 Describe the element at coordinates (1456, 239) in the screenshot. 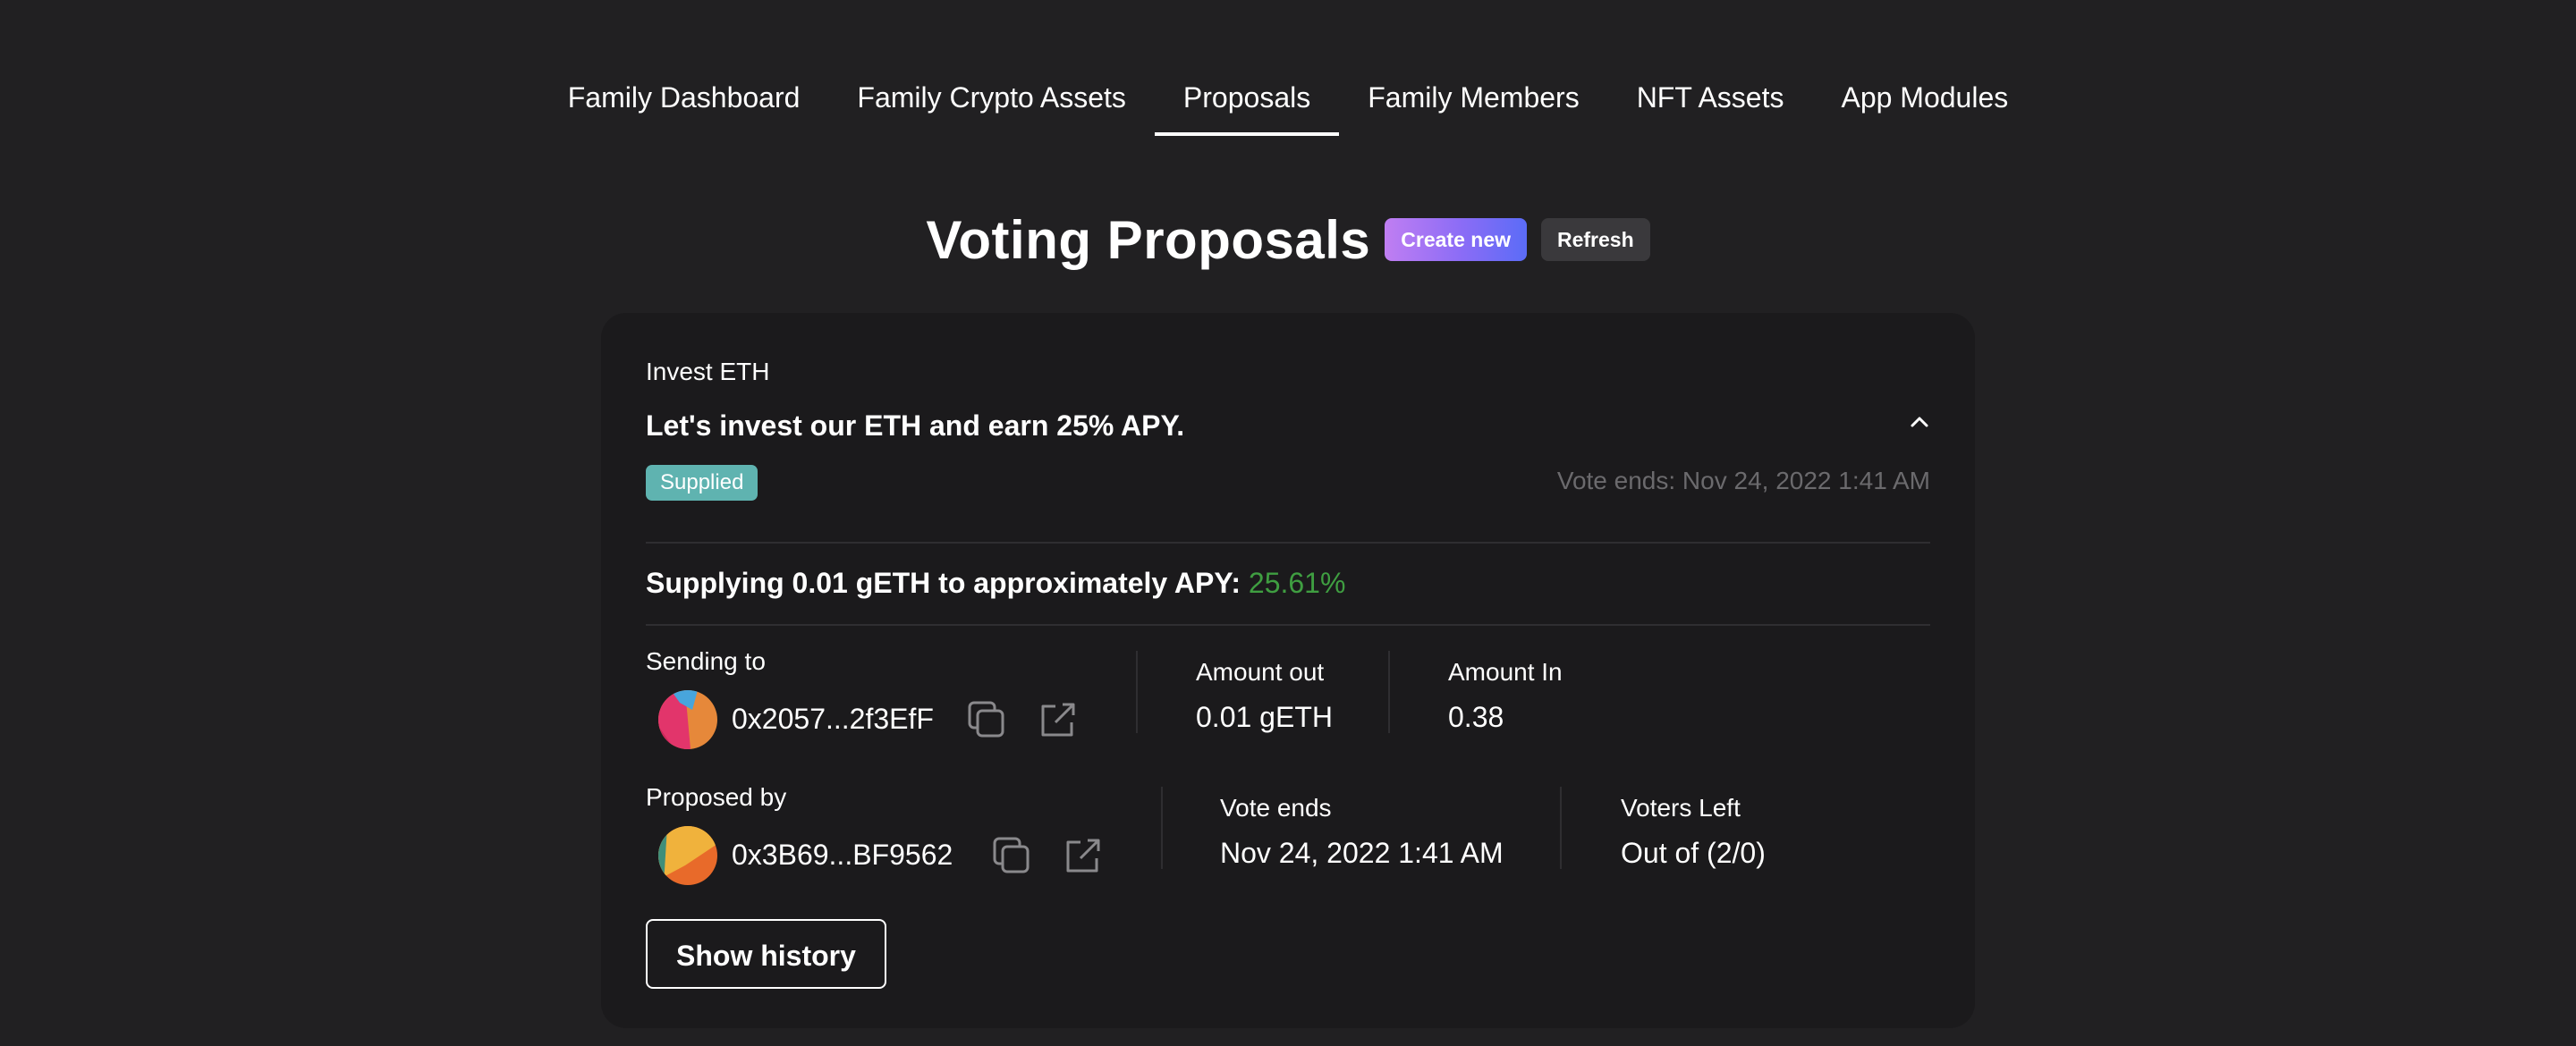

I see `create-new-button: Create new` at that location.